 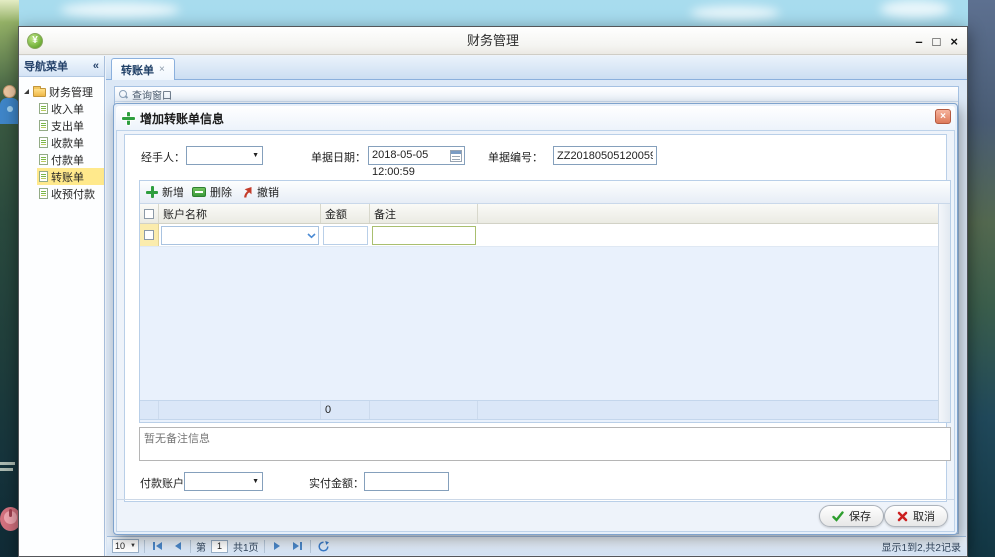 I want to click on column-header-account: 账户名称, so click(x=240, y=213).